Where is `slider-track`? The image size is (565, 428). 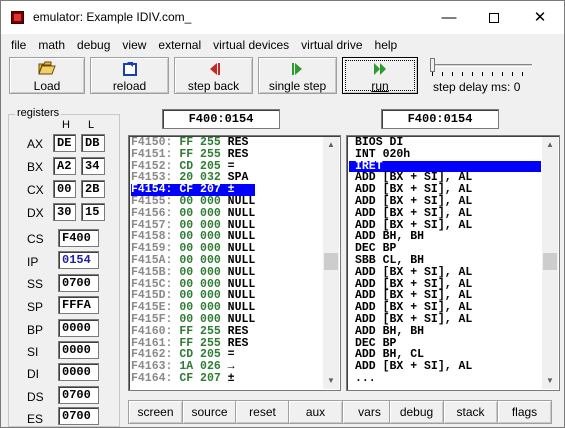 slider-track is located at coordinates (482, 65).